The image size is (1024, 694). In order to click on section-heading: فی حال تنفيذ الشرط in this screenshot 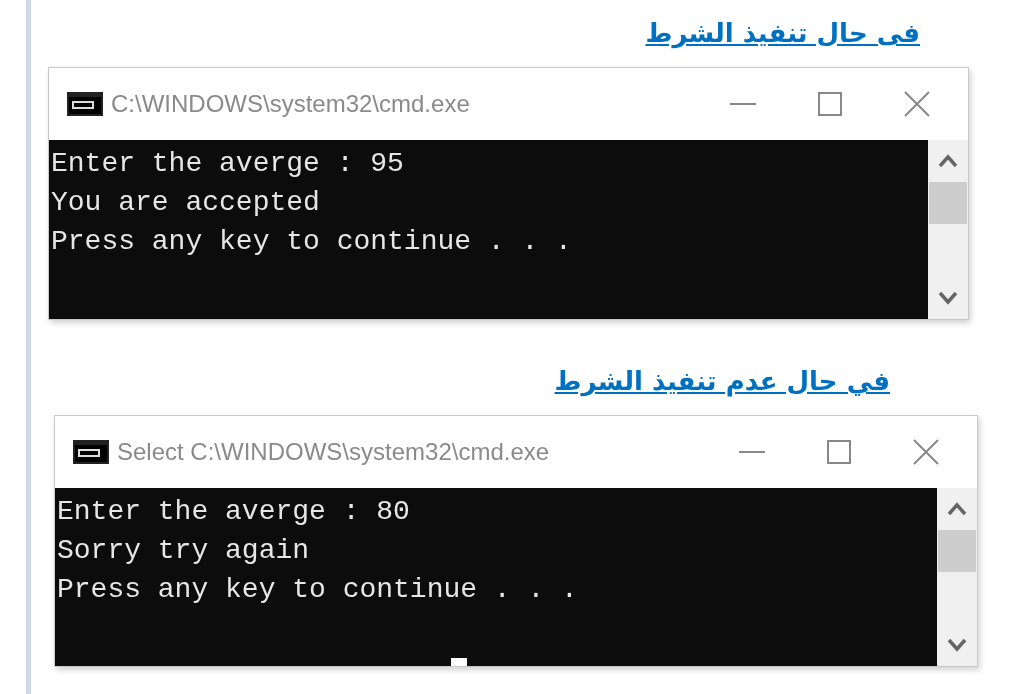, I will do `click(782, 34)`.